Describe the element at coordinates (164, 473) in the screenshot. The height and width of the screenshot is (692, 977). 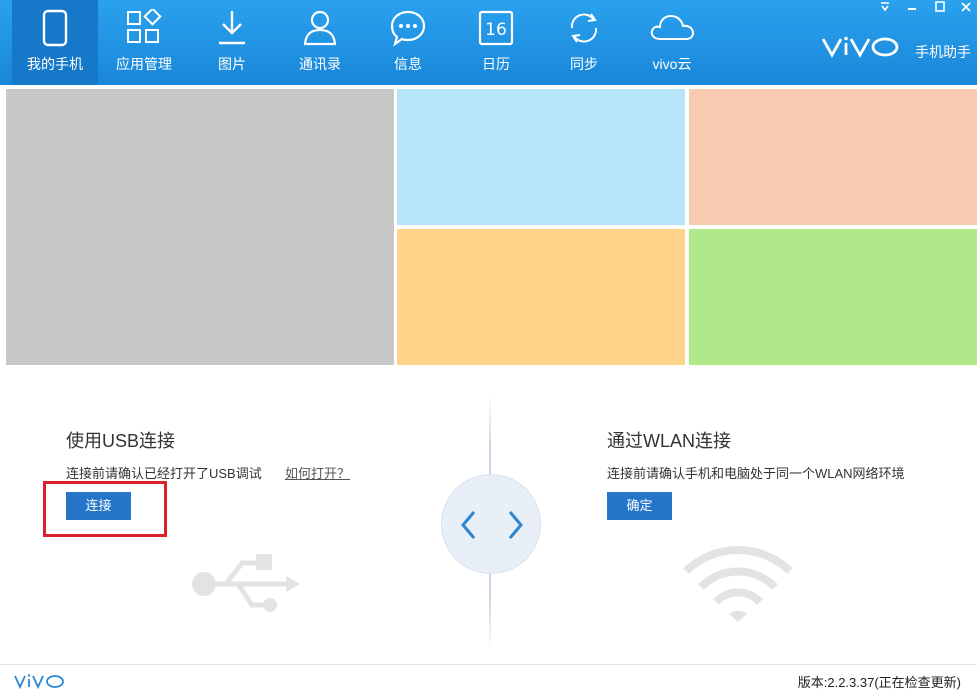
I see `usb-connect-desc: 连接前请确认已经打开了USB调试` at that location.